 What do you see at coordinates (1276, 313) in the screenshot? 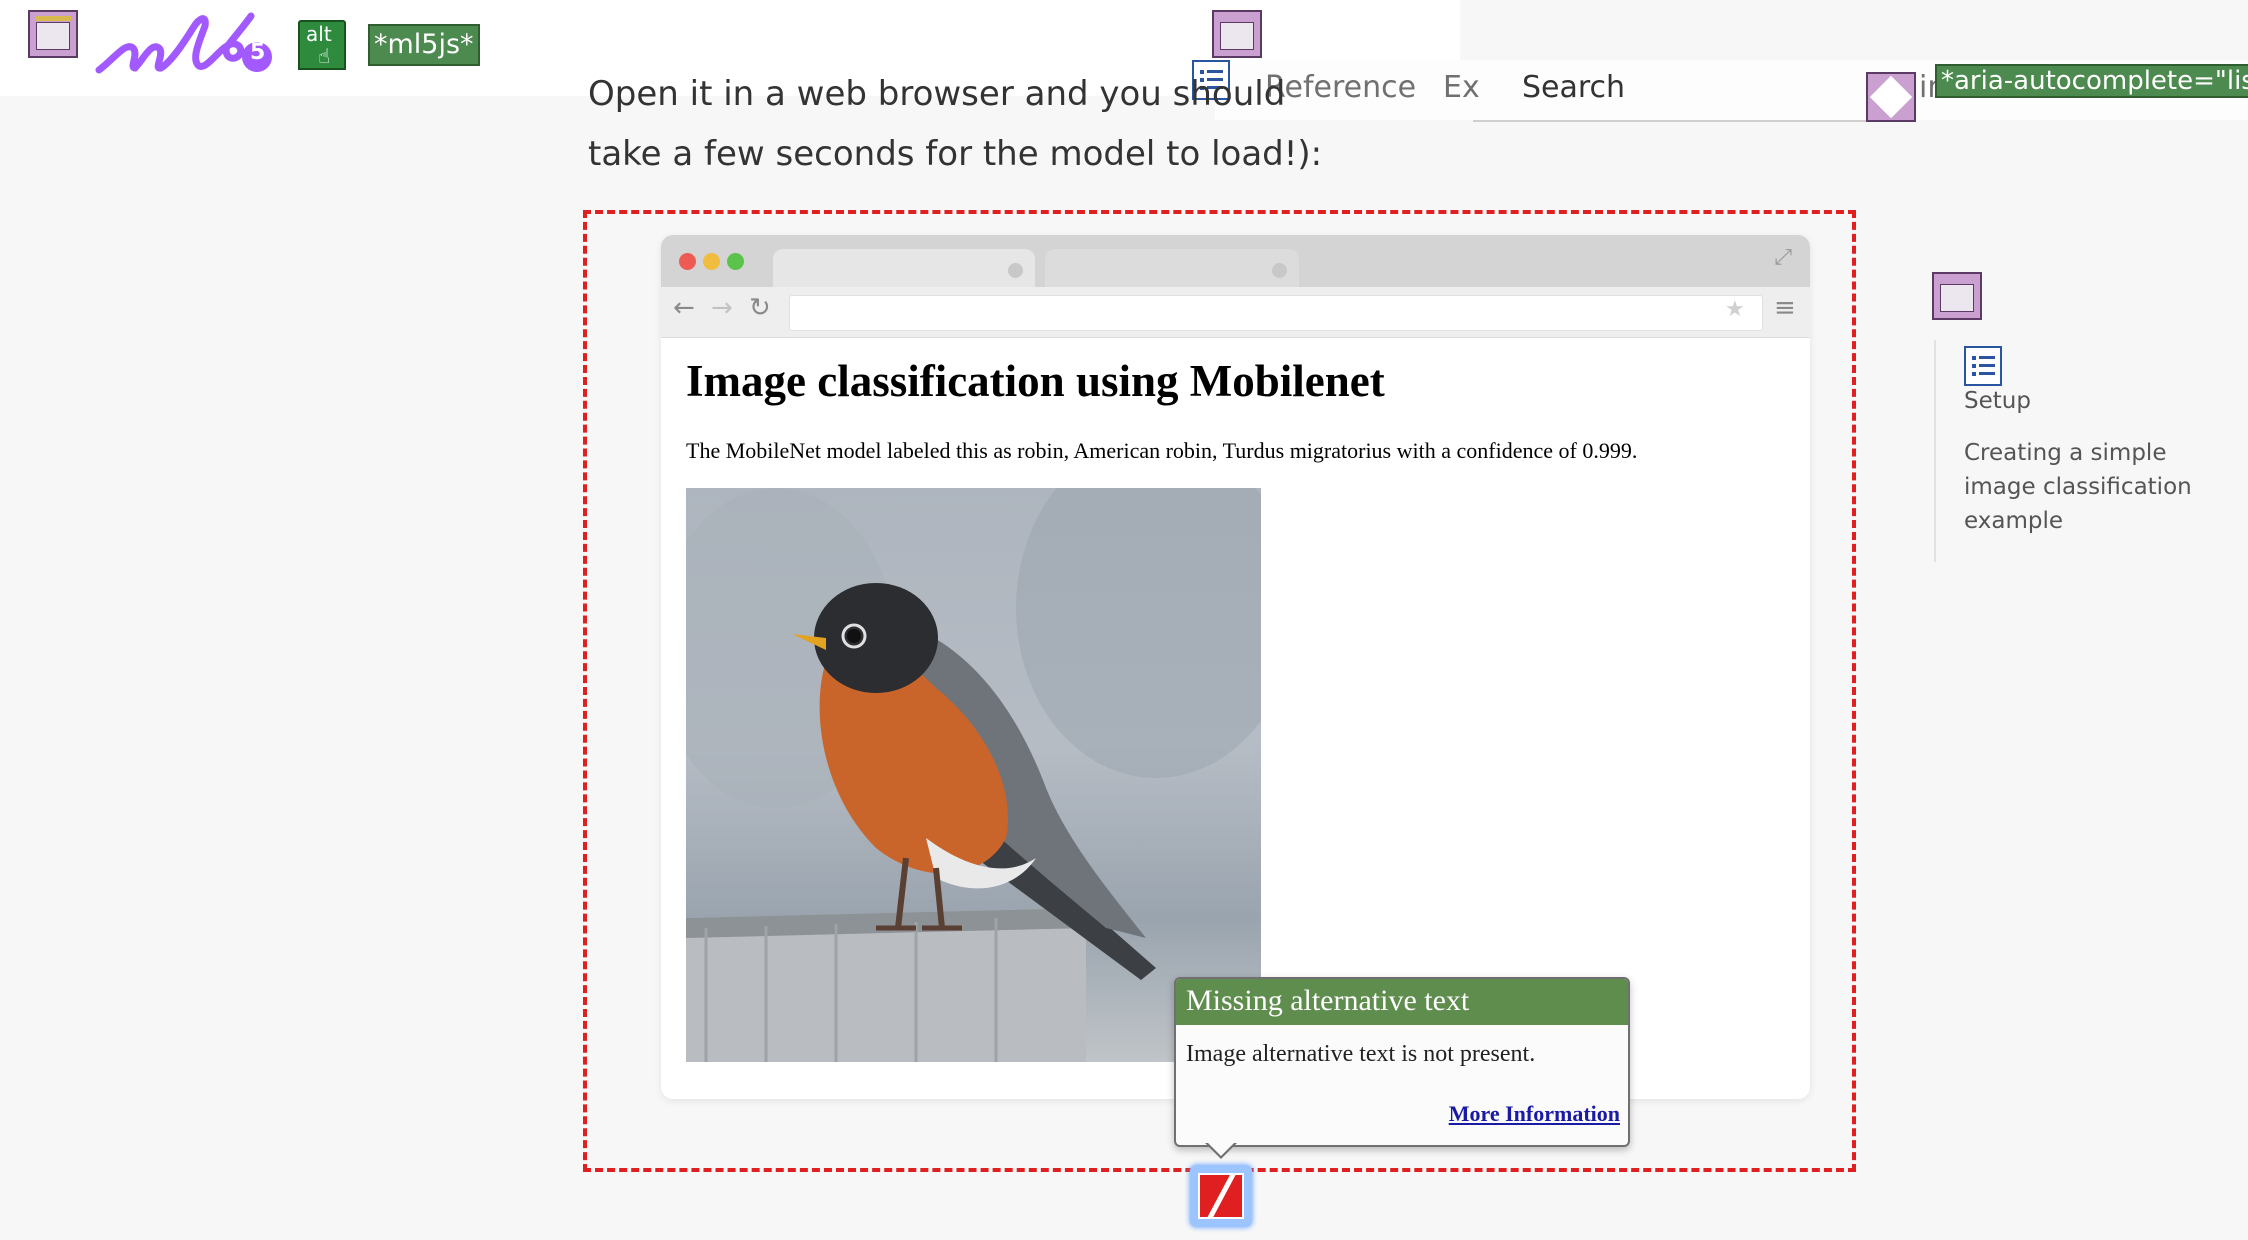
I see `mock-url-bar` at bounding box center [1276, 313].